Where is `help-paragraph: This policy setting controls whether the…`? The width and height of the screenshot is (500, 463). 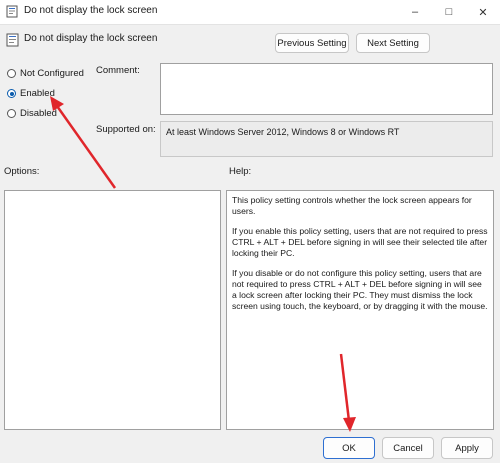
help-paragraph: This policy setting controls whether the… is located at coordinates (352, 205).